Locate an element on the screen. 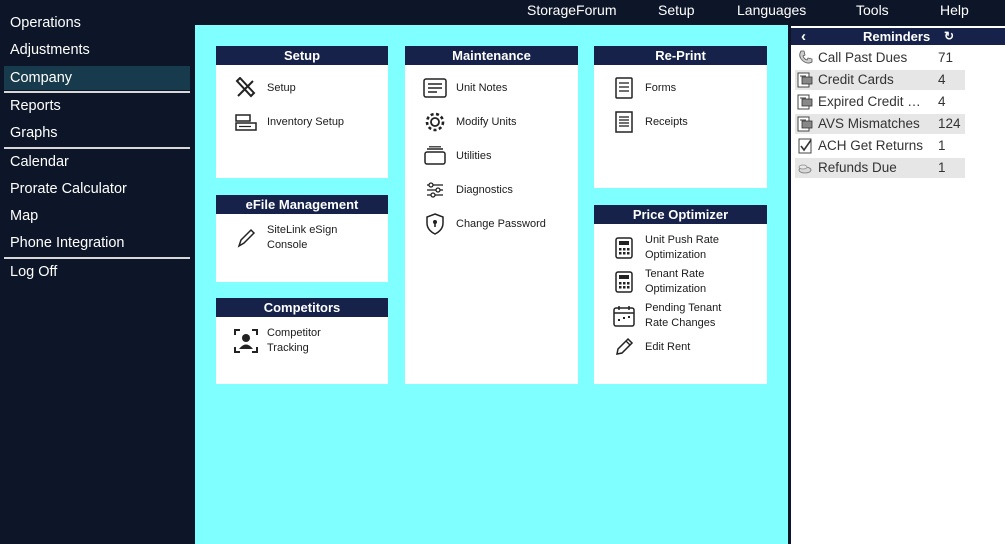  notes-icon is located at coordinates (435, 88).